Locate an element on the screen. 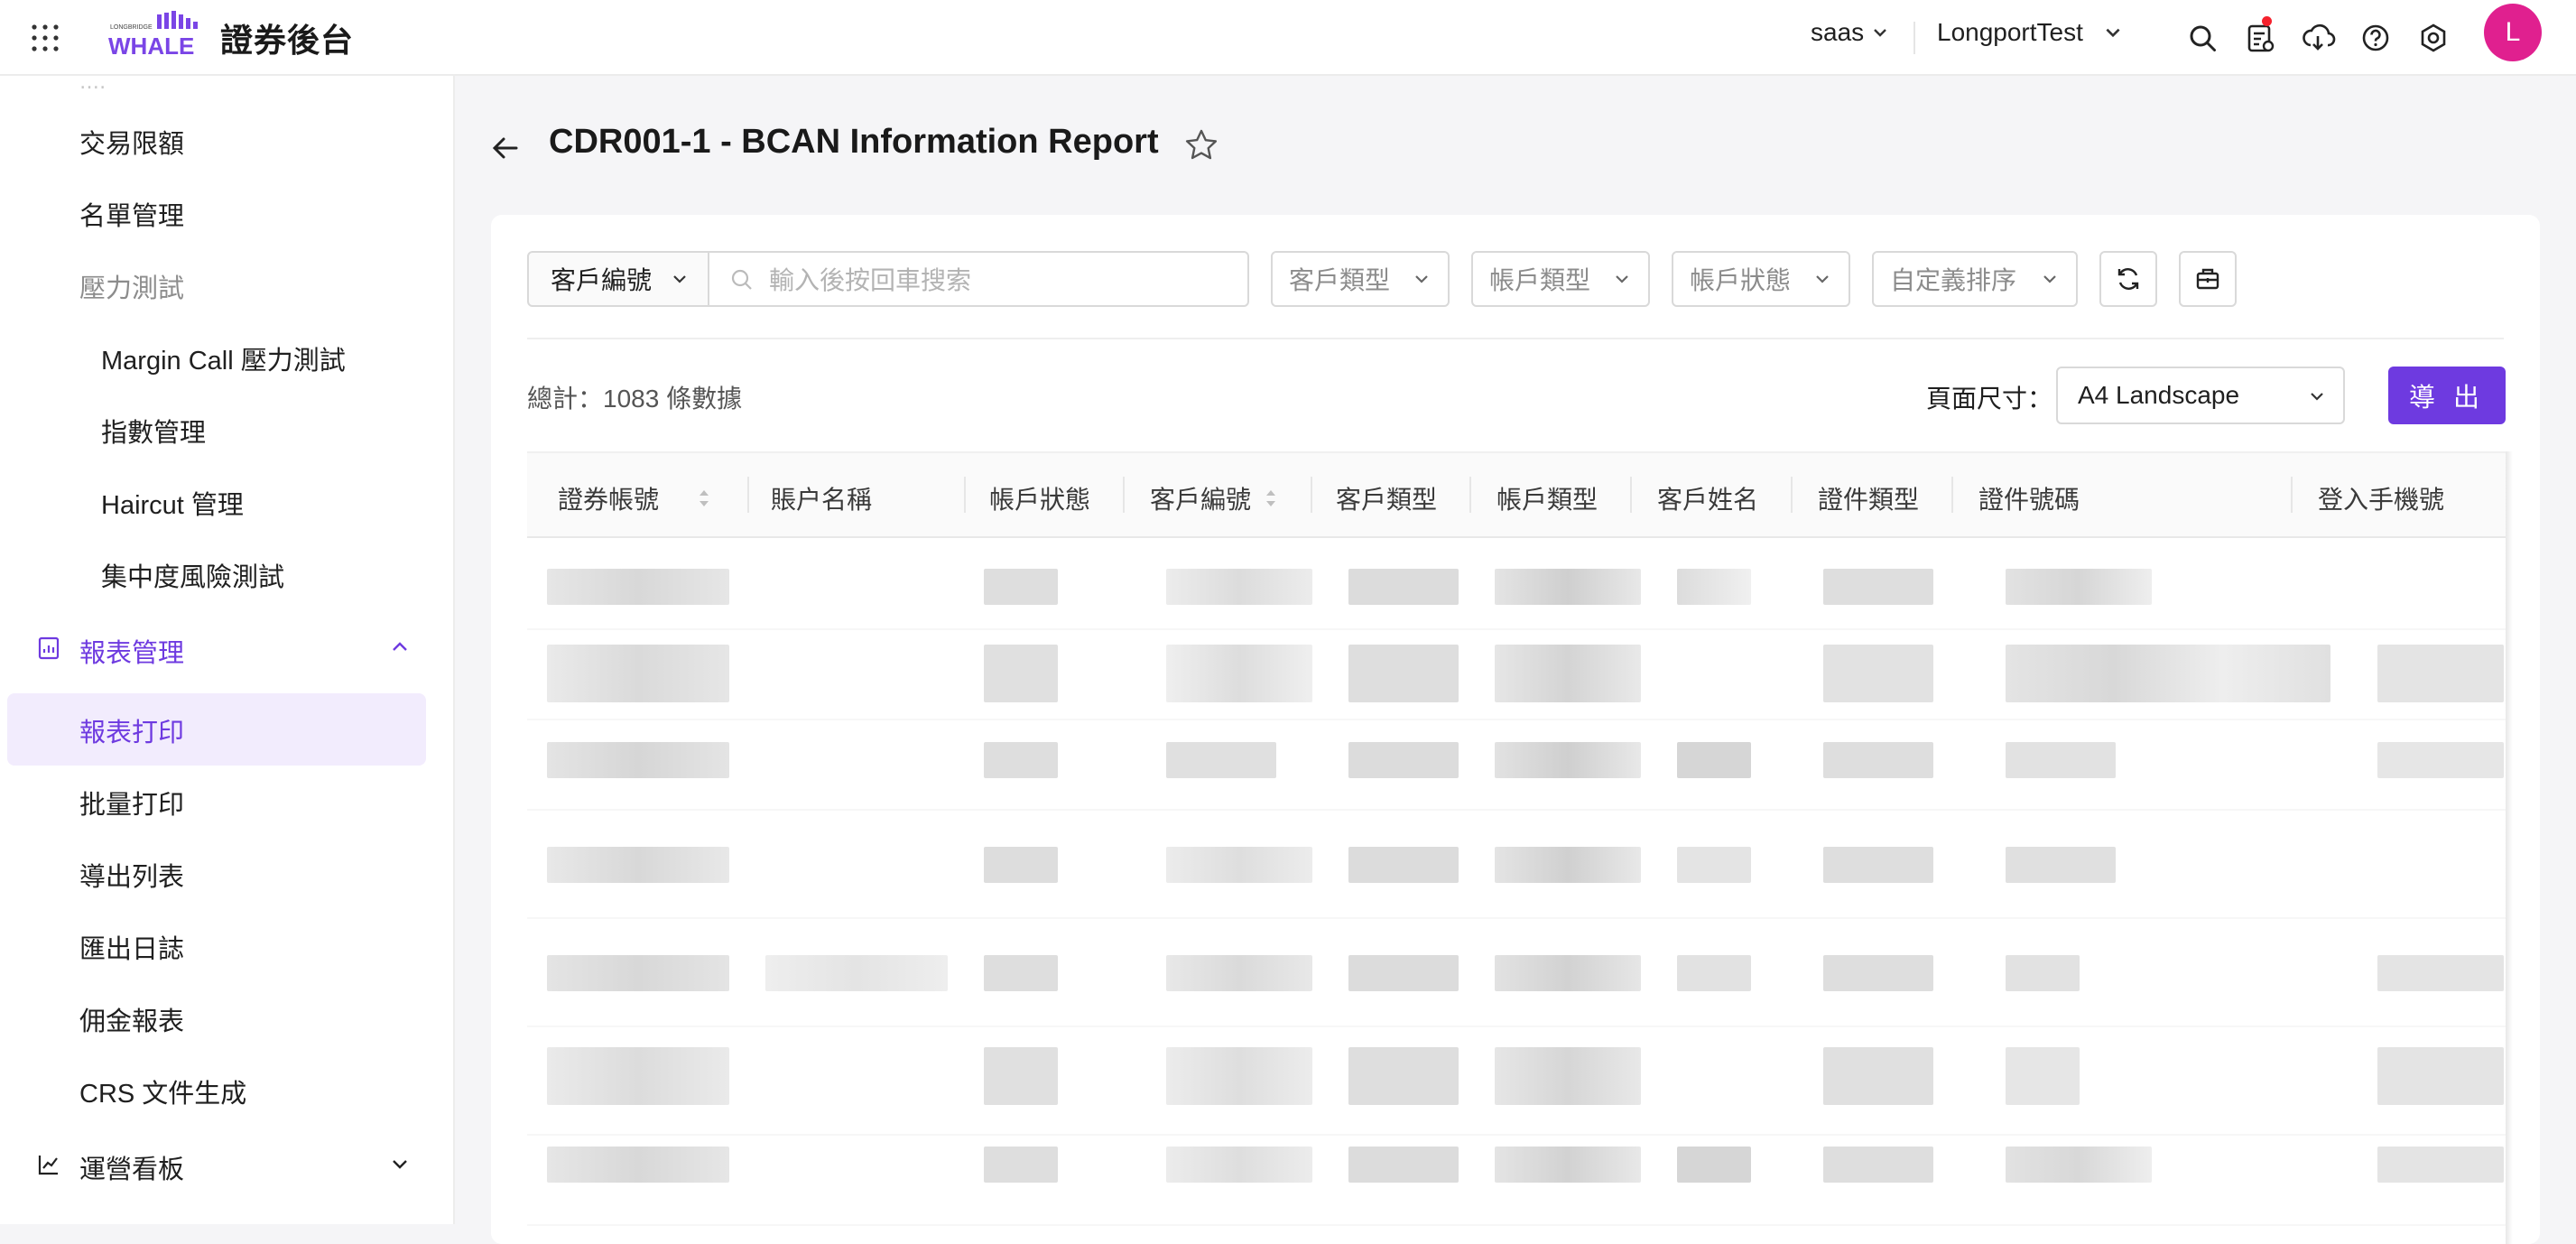 This screenshot has width=2576, height=1244. filter-customer-type: 客戶類型 is located at coordinates (1360, 279).